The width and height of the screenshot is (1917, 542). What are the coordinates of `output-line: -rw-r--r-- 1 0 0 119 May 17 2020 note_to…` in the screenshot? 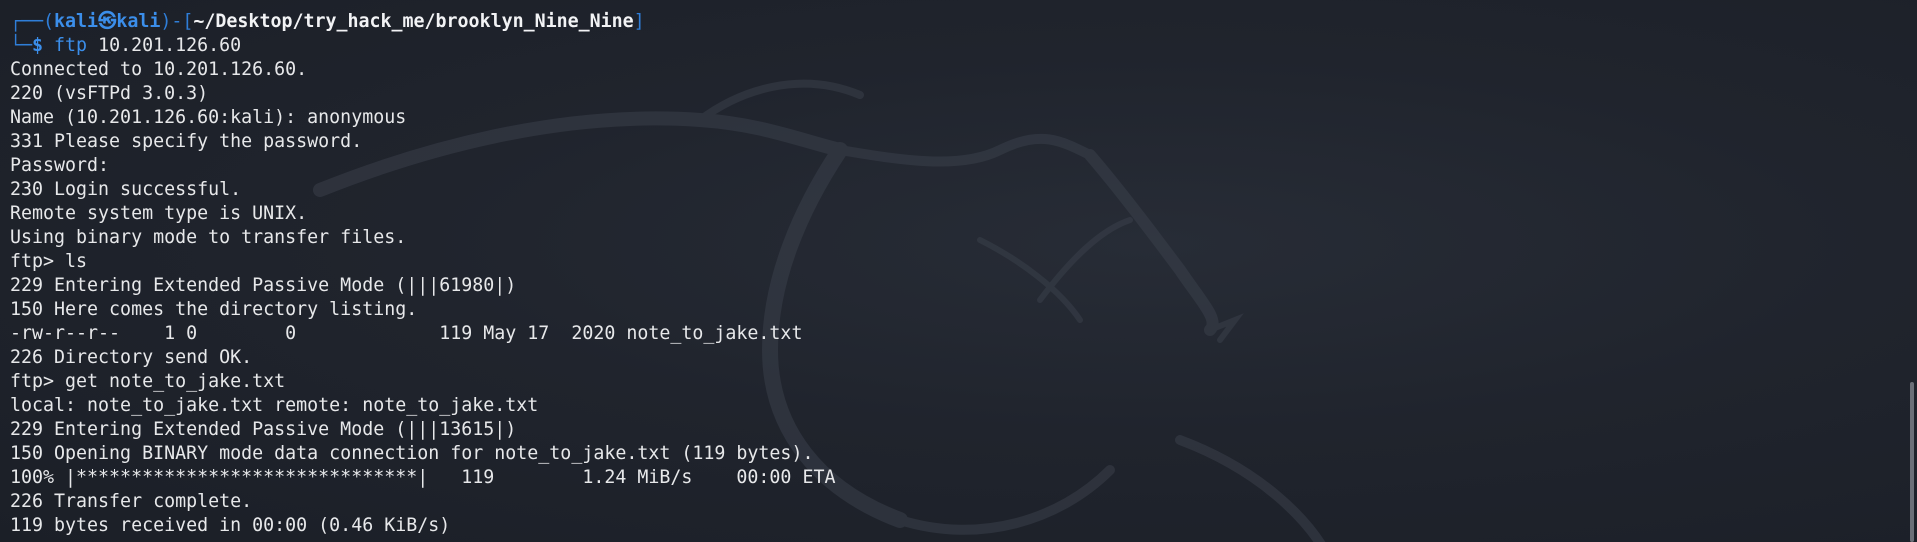 It's located at (406, 333).